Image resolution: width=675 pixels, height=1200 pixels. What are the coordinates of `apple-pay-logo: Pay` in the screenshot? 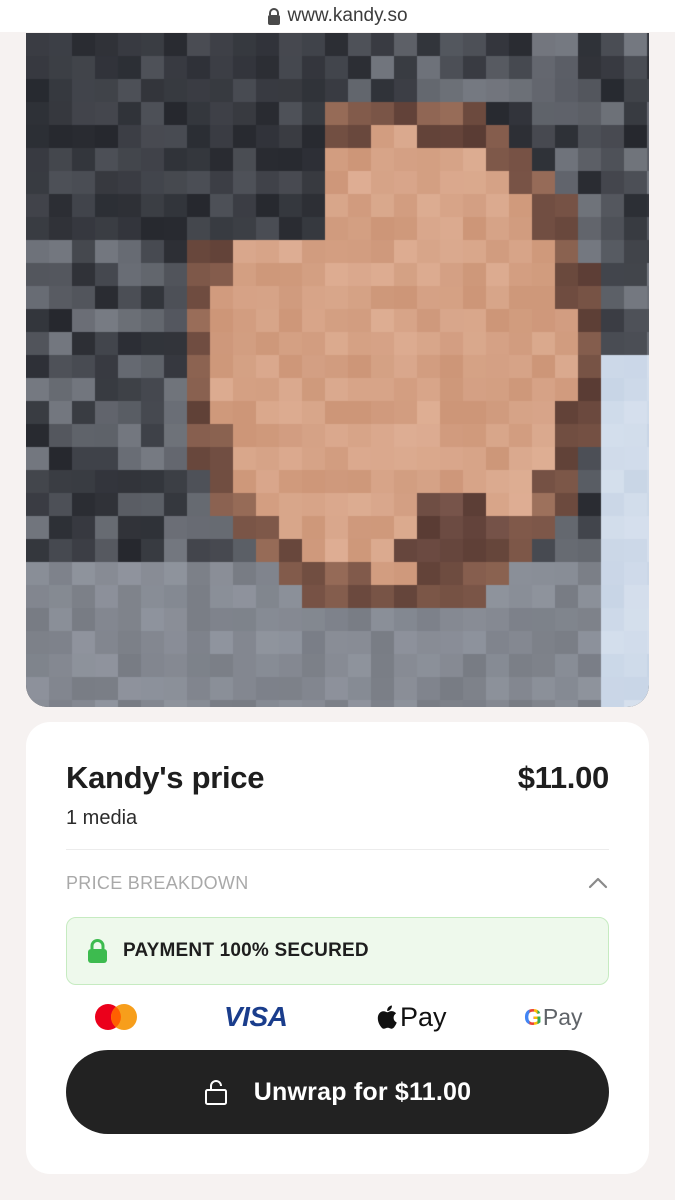 It's located at (411, 1017).